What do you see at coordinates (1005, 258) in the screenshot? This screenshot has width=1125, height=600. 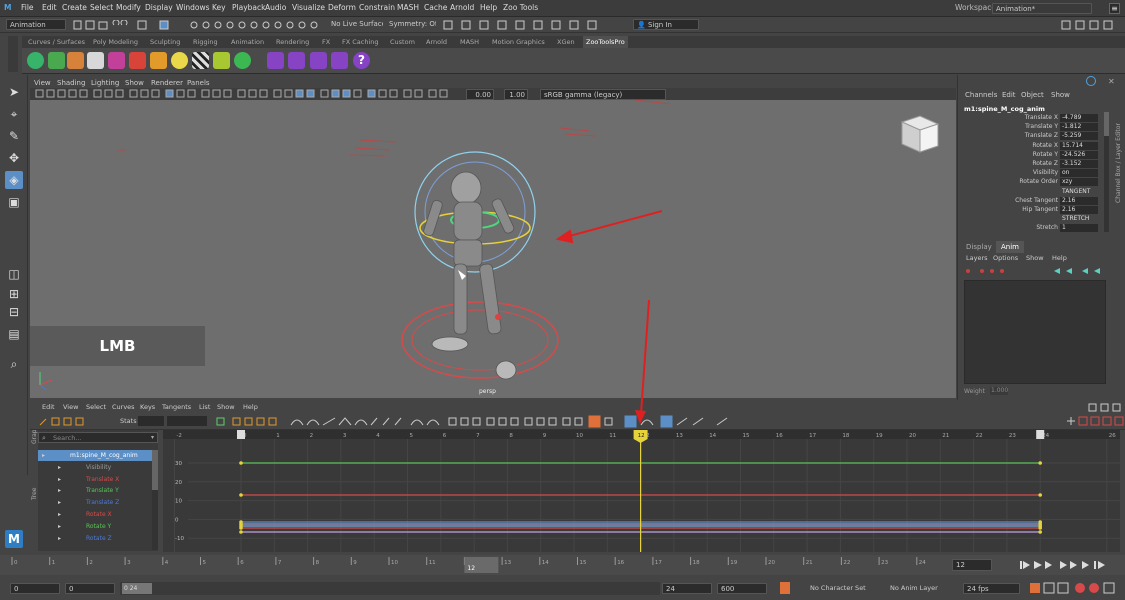 I see `layer-menu-options: Options` at bounding box center [1005, 258].